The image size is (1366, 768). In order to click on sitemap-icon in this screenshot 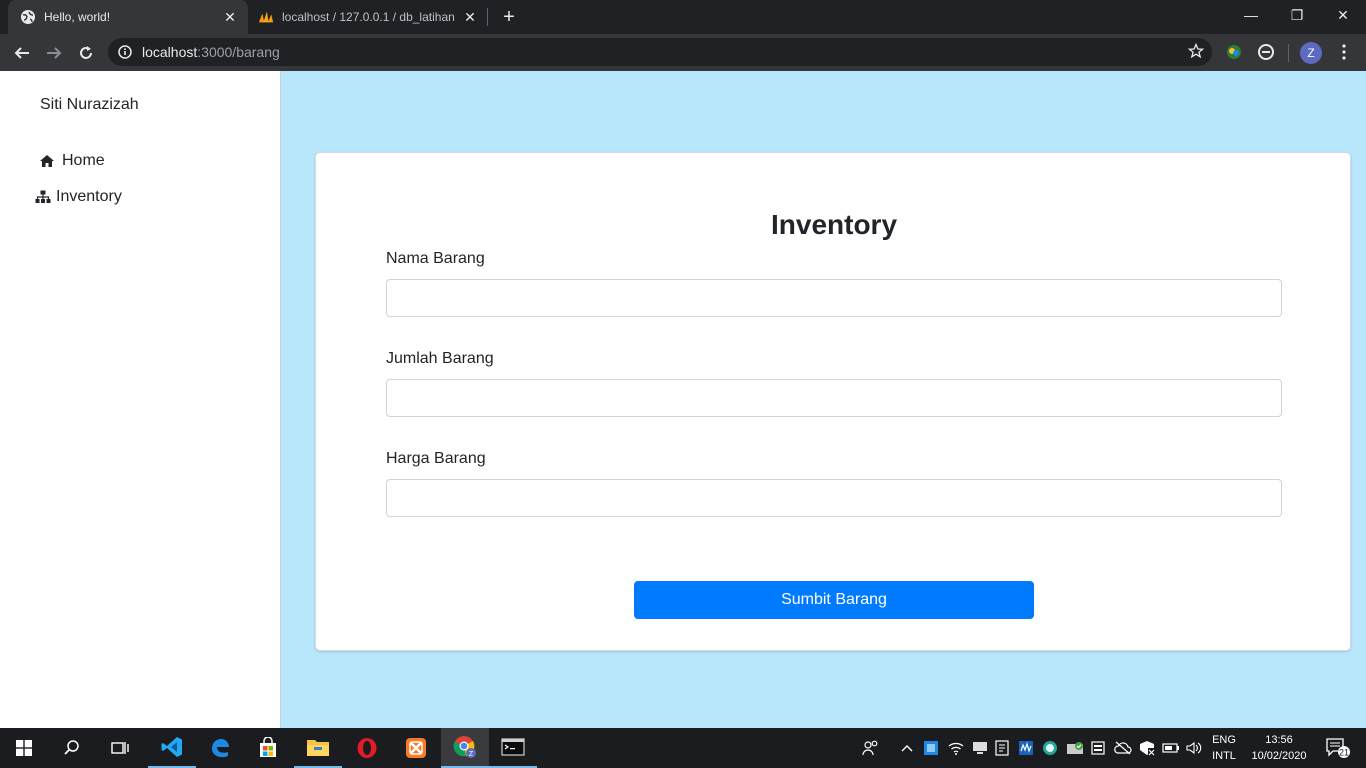, I will do `click(43, 197)`.